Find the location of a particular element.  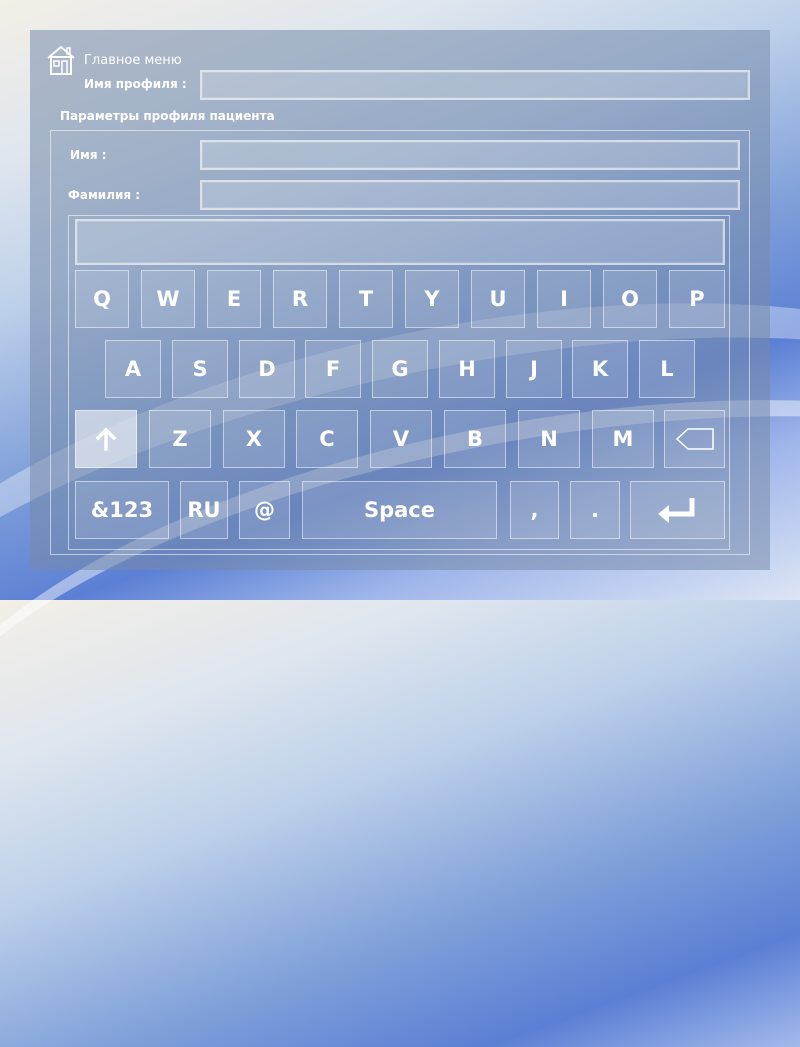

keyboard-display is located at coordinates (400, 242).